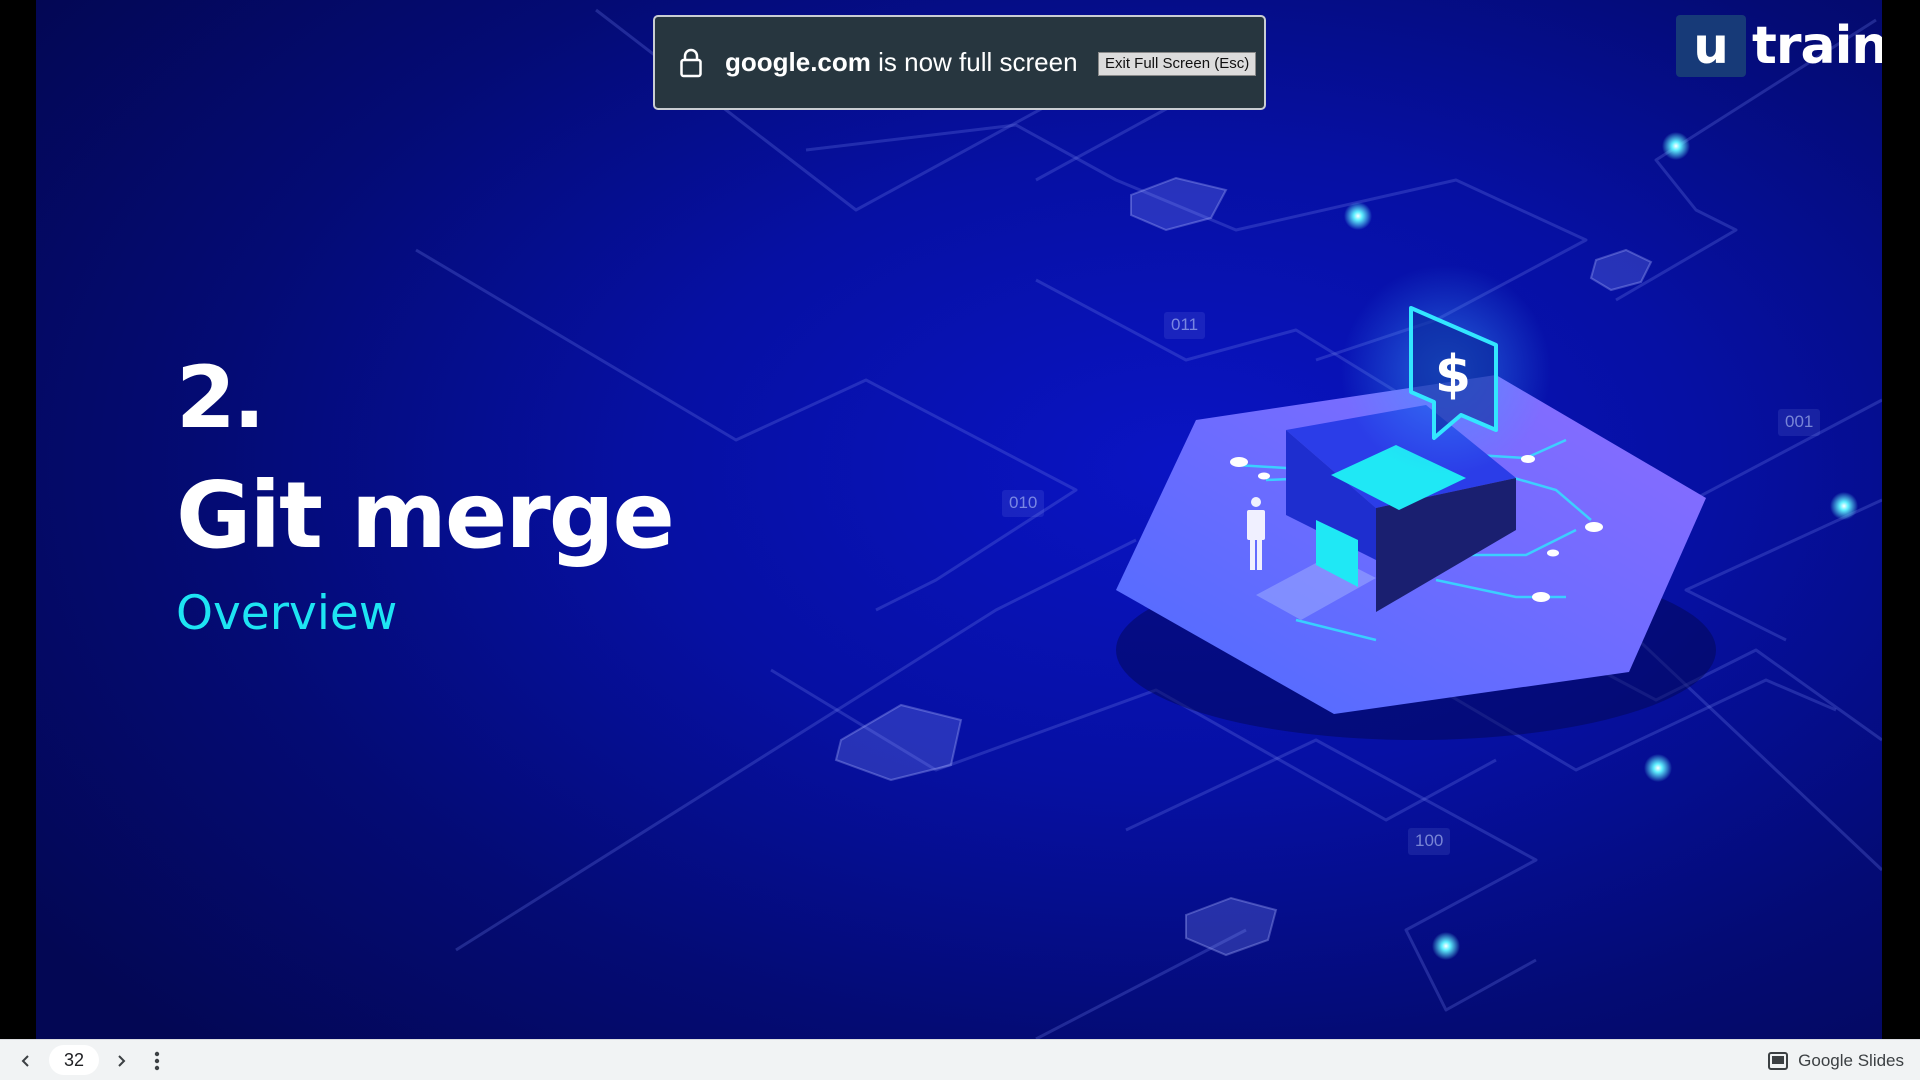 The width and height of the screenshot is (1920, 1080). I want to click on isometric-building-illustration: $, so click(1416, 502).